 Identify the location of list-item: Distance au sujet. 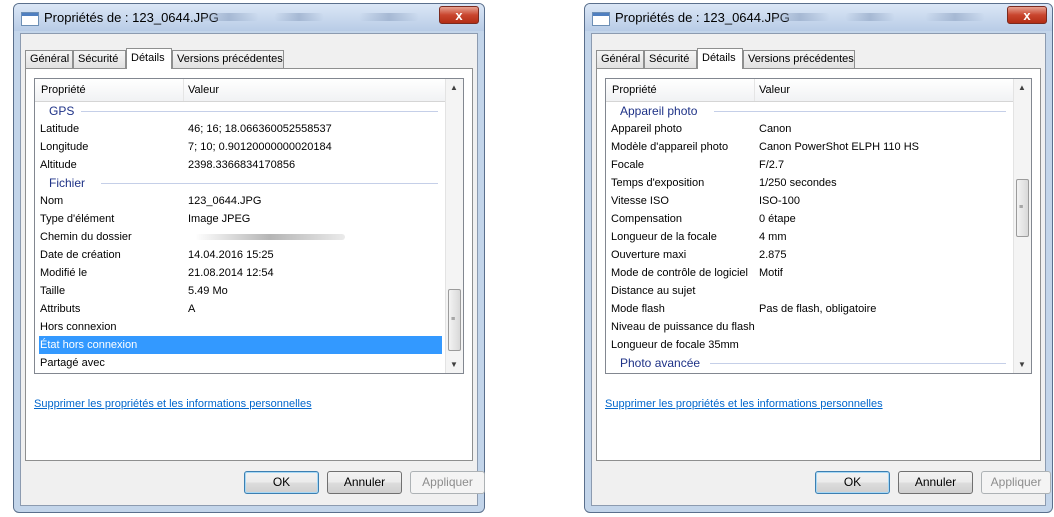
(810, 291).